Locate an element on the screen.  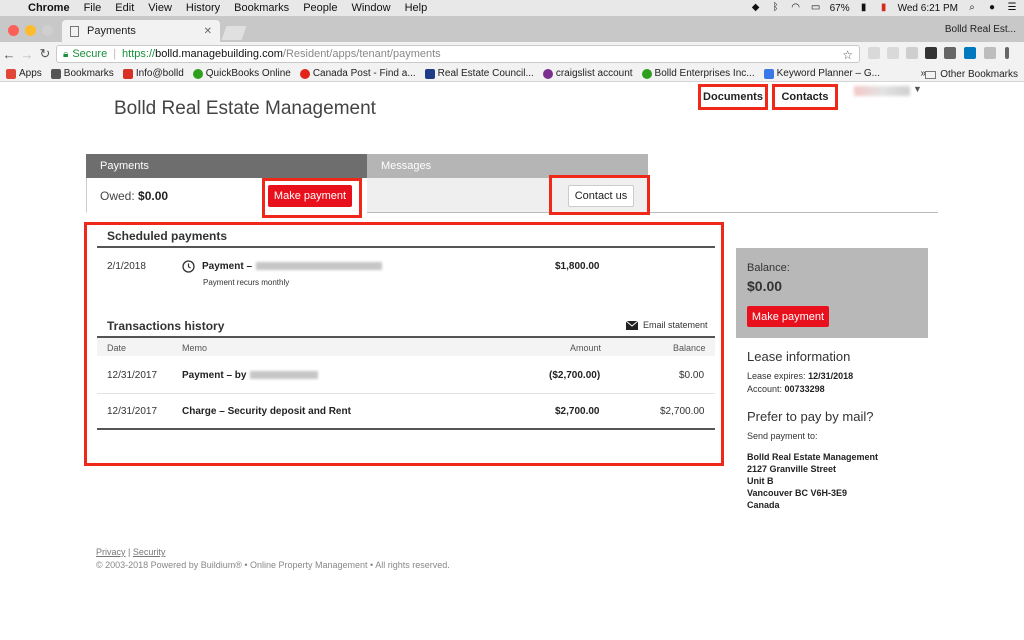
dropbox-extension-icon is located at coordinates (912, 53).